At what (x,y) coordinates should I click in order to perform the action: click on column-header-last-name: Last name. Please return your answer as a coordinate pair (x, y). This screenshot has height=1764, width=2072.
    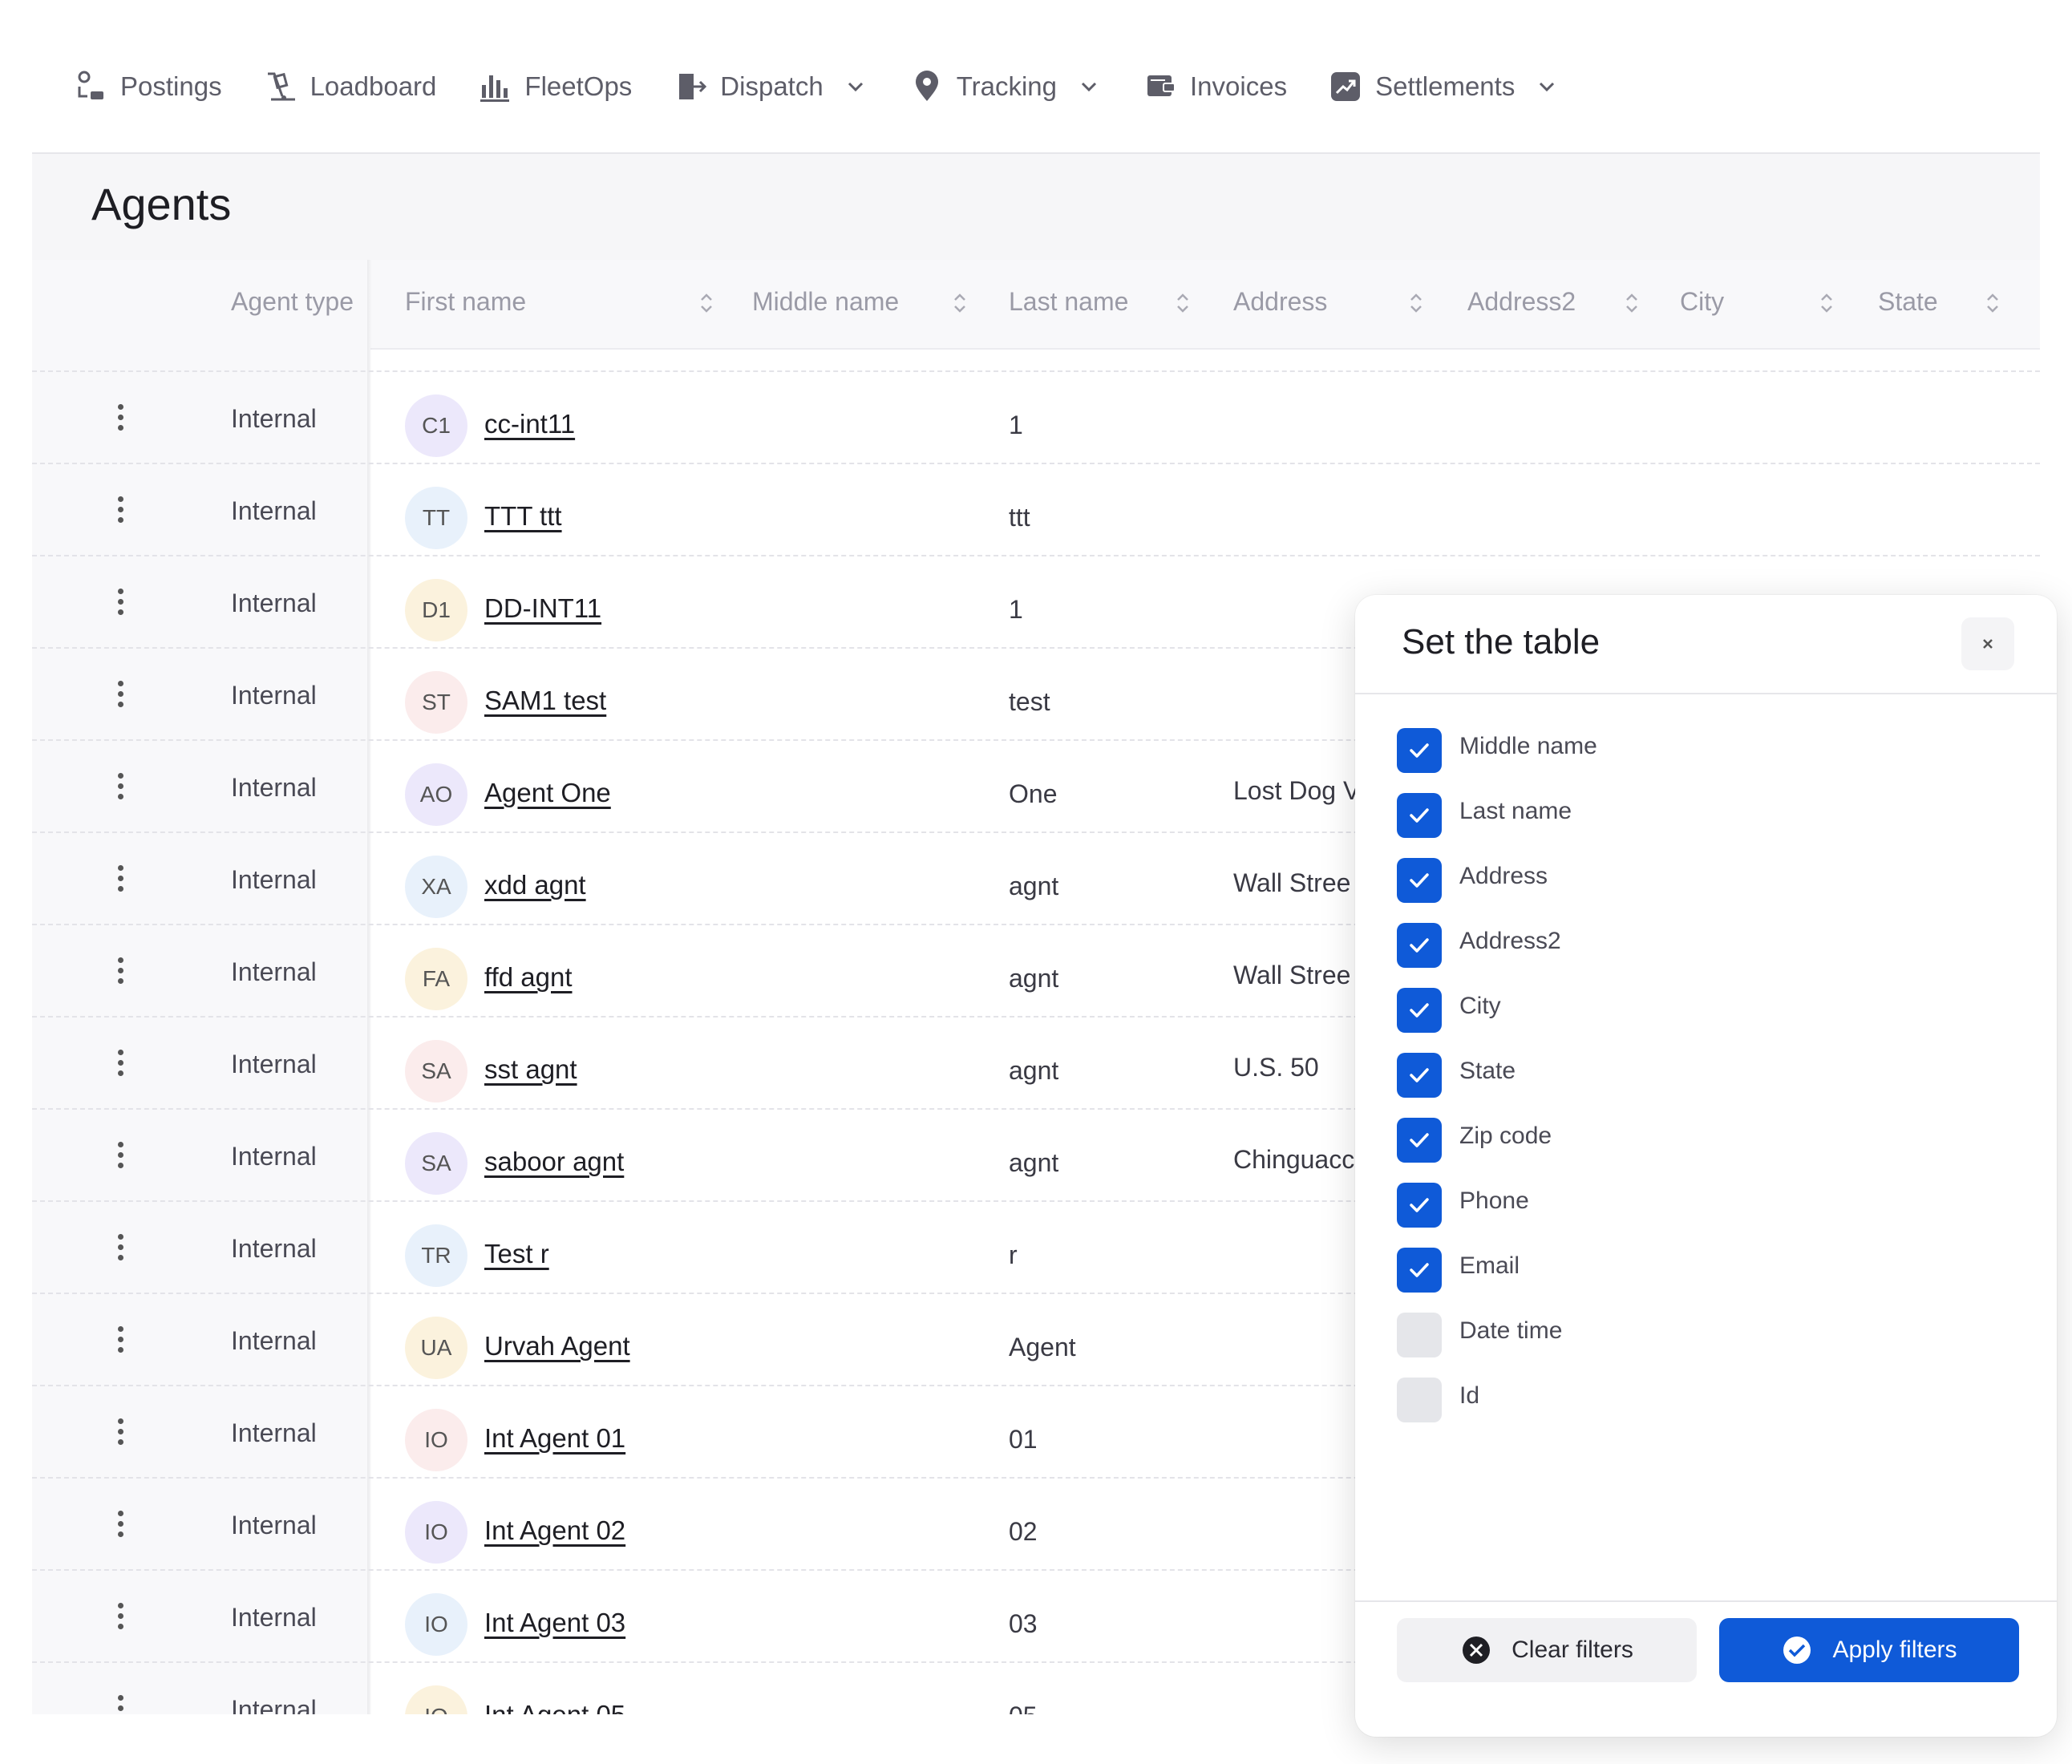
    Looking at the image, I should click on (1068, 302).